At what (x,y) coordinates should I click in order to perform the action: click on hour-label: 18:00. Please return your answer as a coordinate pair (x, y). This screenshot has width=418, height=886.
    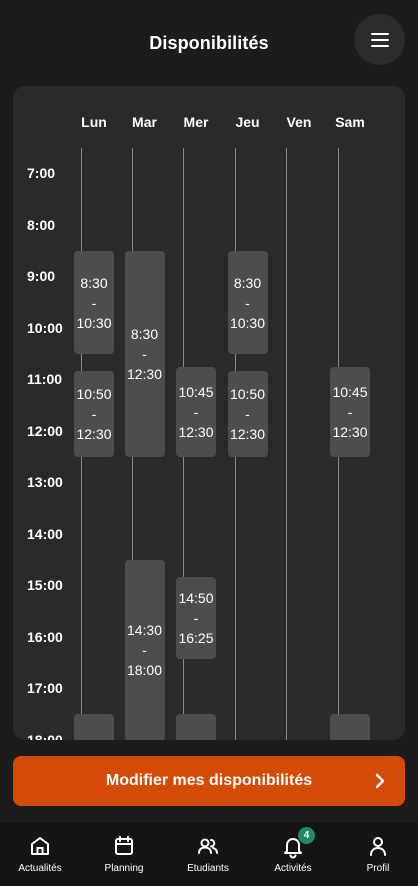
    Looking at the image, I should click on (45, 736).